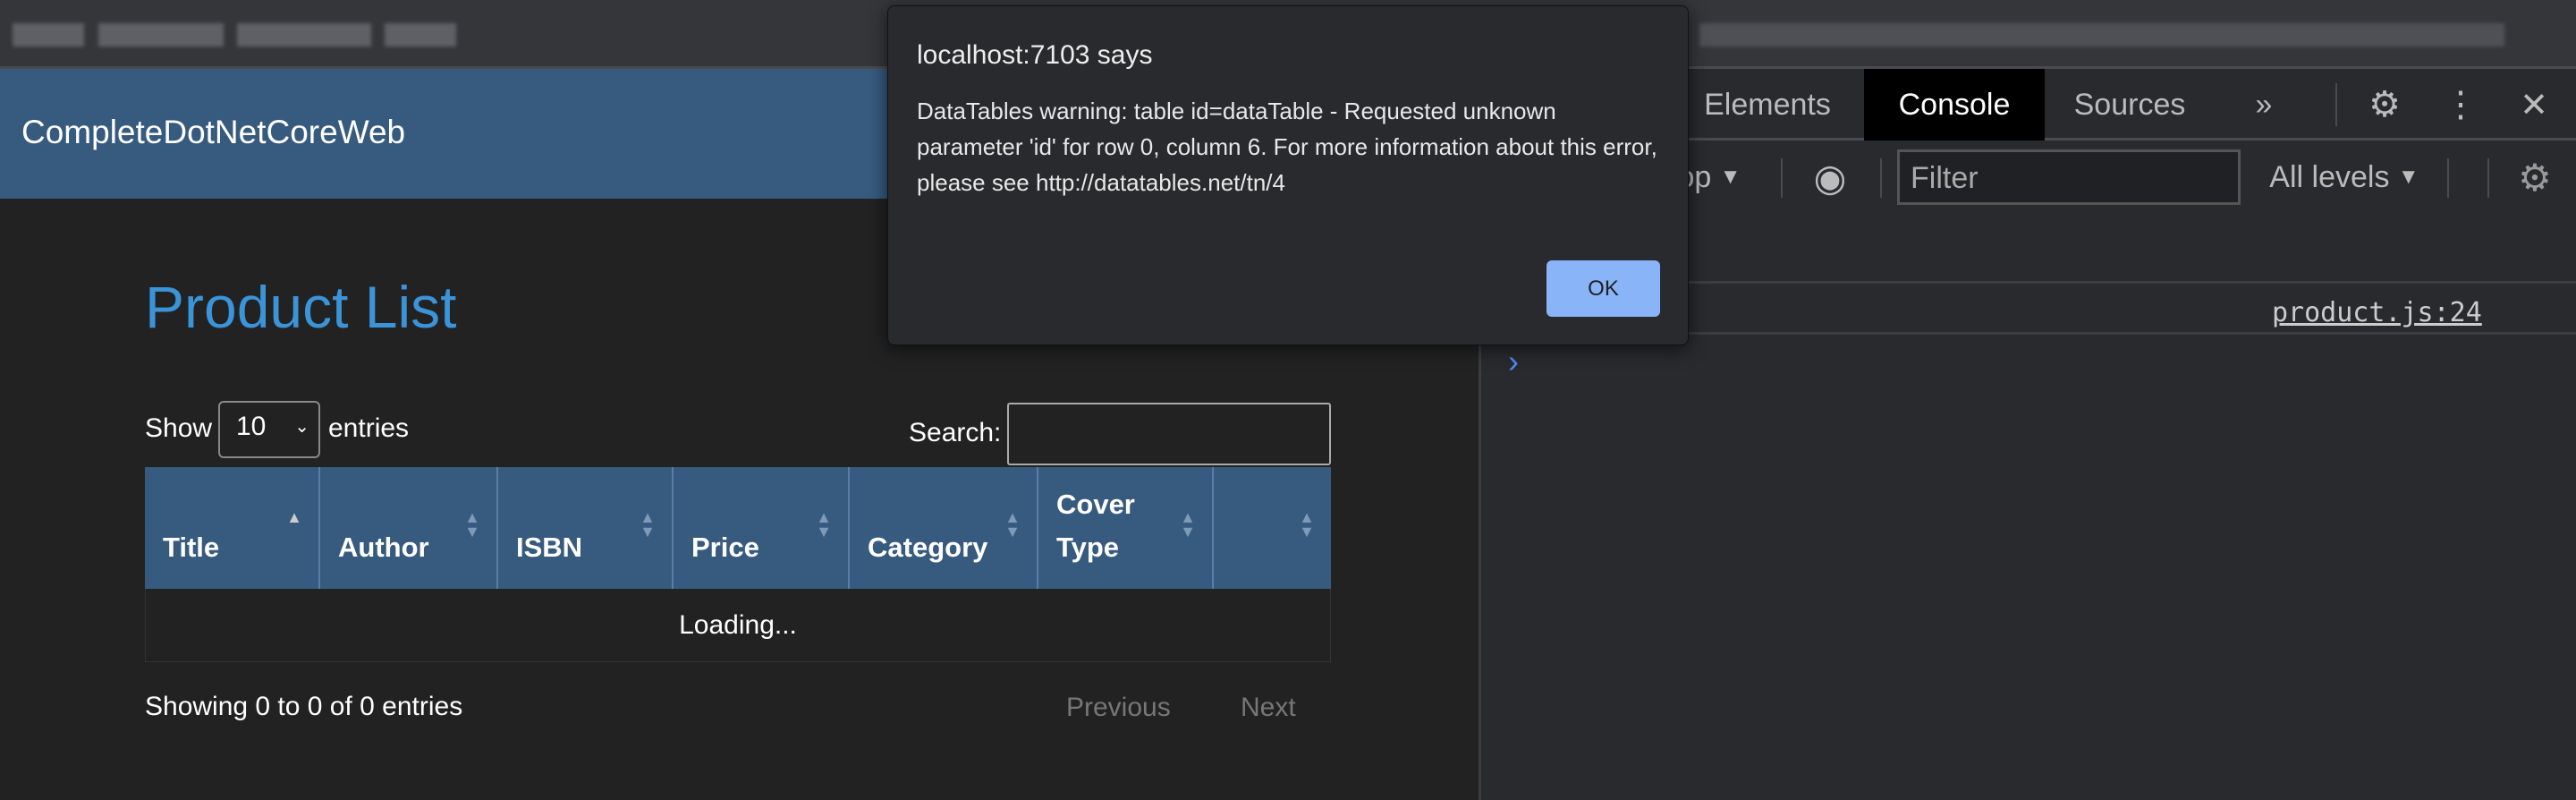 The image size is (2576, 800). I want to click on entries-select: 10 ⌄, so click(269, 429).